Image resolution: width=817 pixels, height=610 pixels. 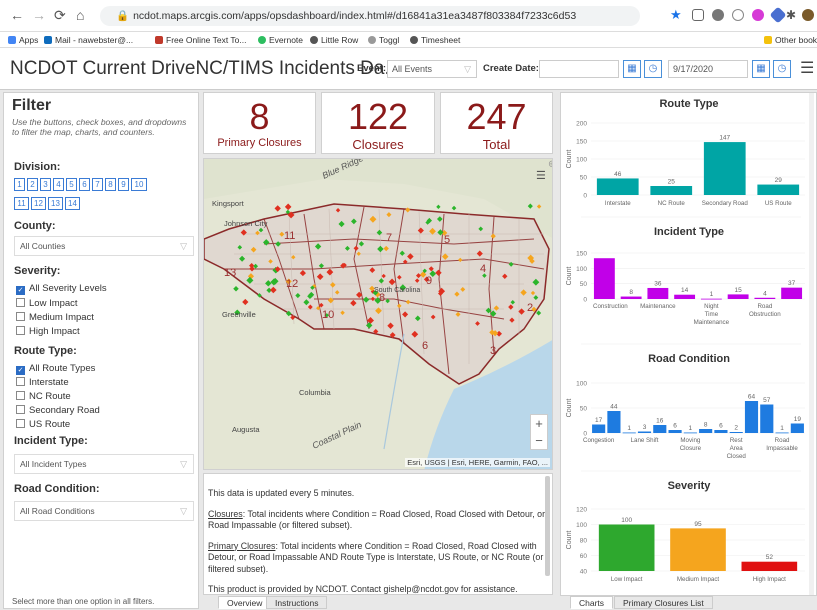 I want to click on menu-icon: ☰, so click(x=807, y=68).